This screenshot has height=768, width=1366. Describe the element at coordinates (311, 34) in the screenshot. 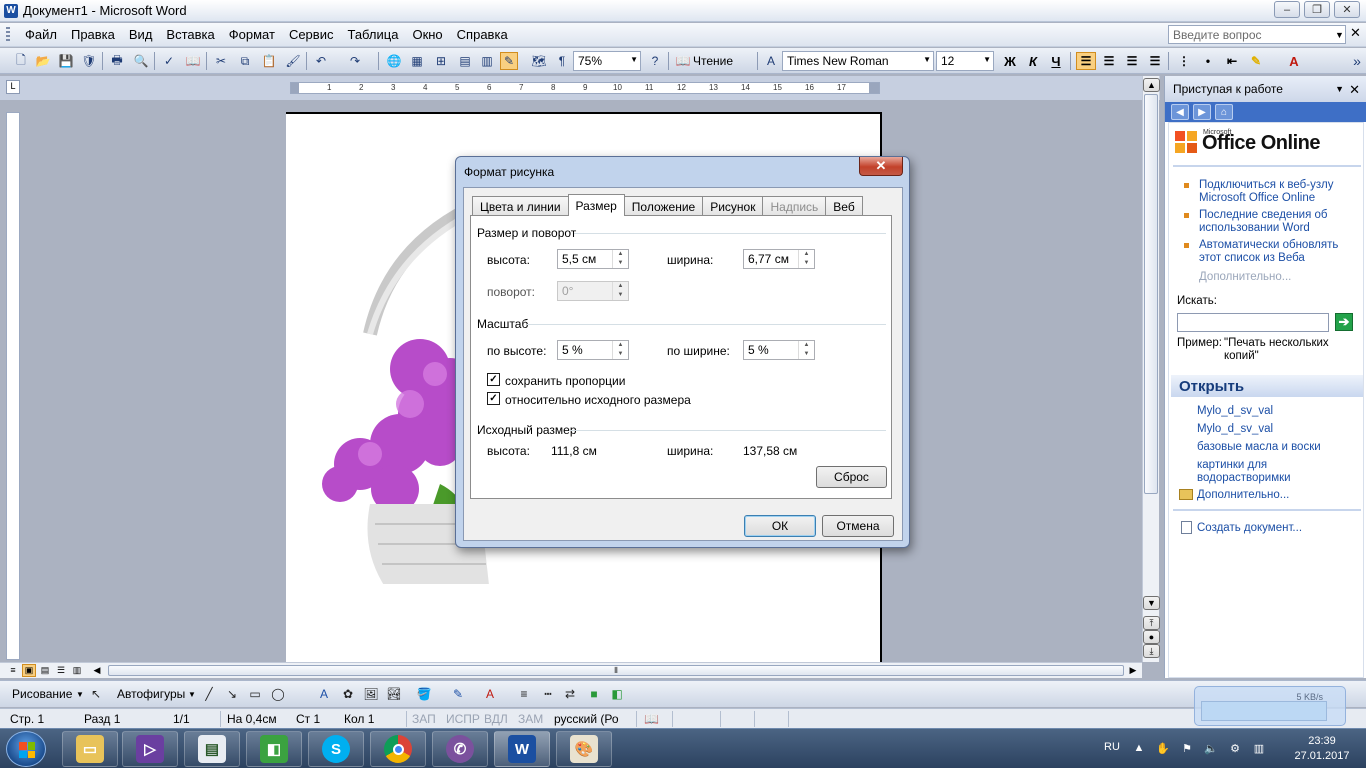

I see `menu-tools: Сервис` at that location.